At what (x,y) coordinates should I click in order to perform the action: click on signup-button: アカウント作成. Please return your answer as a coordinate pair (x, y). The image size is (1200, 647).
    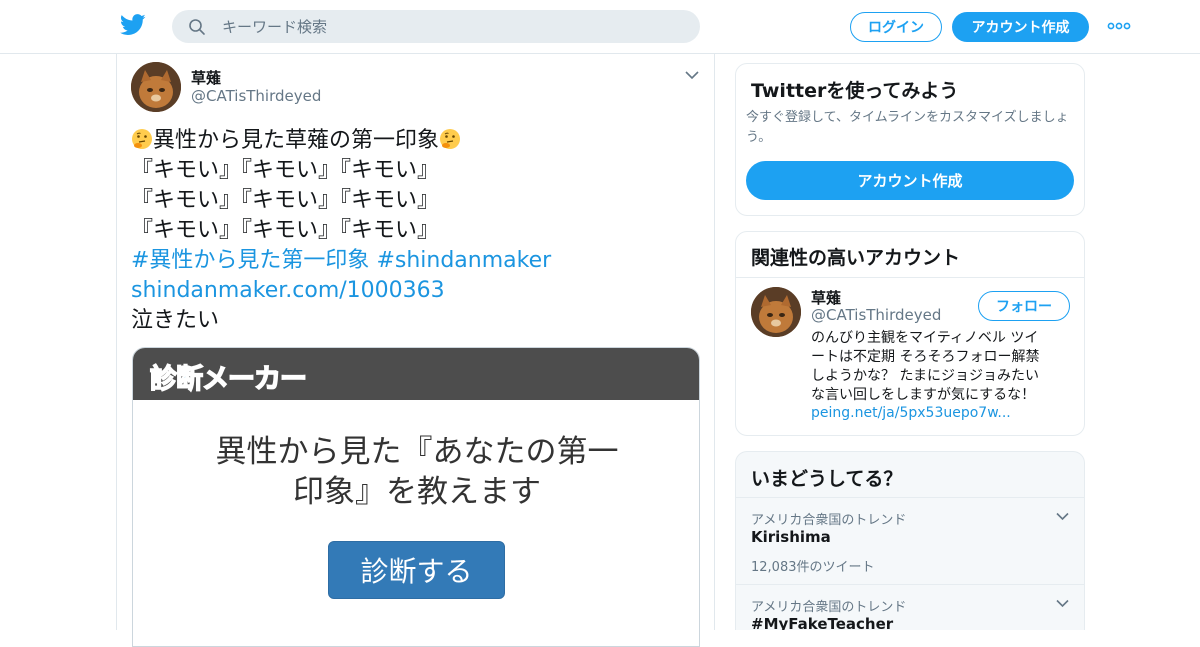
    Looking at the image, I should click on (1020, 27).